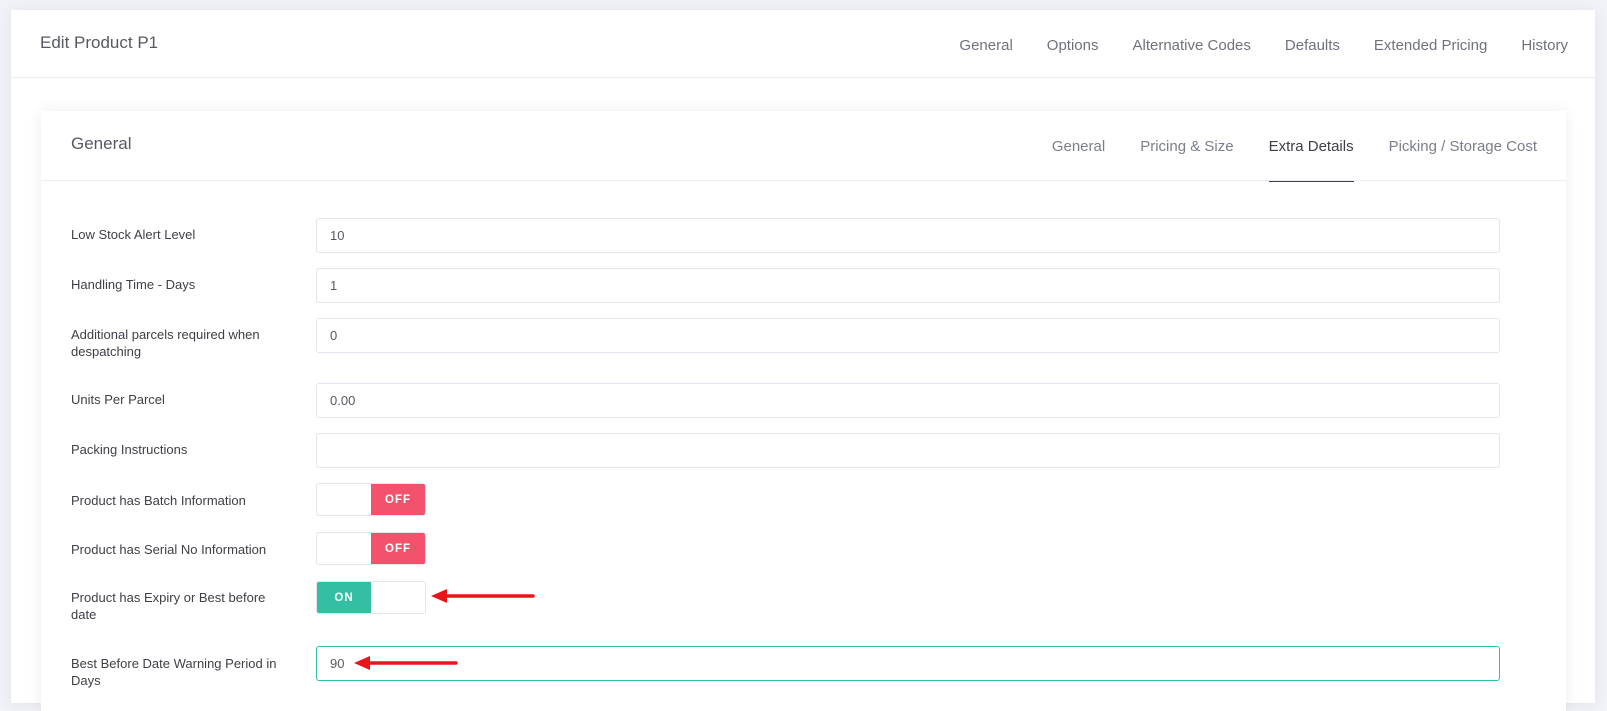 This screenshot has height=711, width=1607. Describe the element at coordinates (129, 449) in the screenshot. I see `packing-instructions-label: Packing Instructions` at that location.